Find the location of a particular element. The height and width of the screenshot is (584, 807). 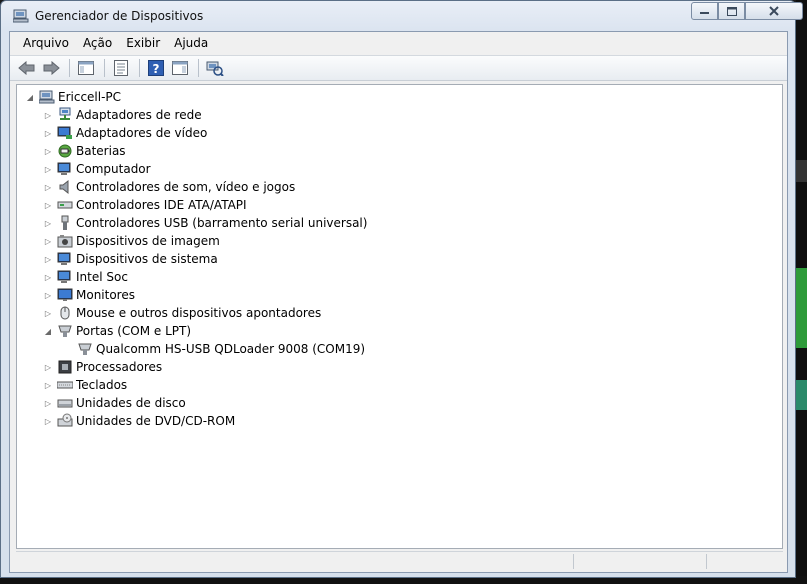

speaker-icon is located at coordinates (65, 187).